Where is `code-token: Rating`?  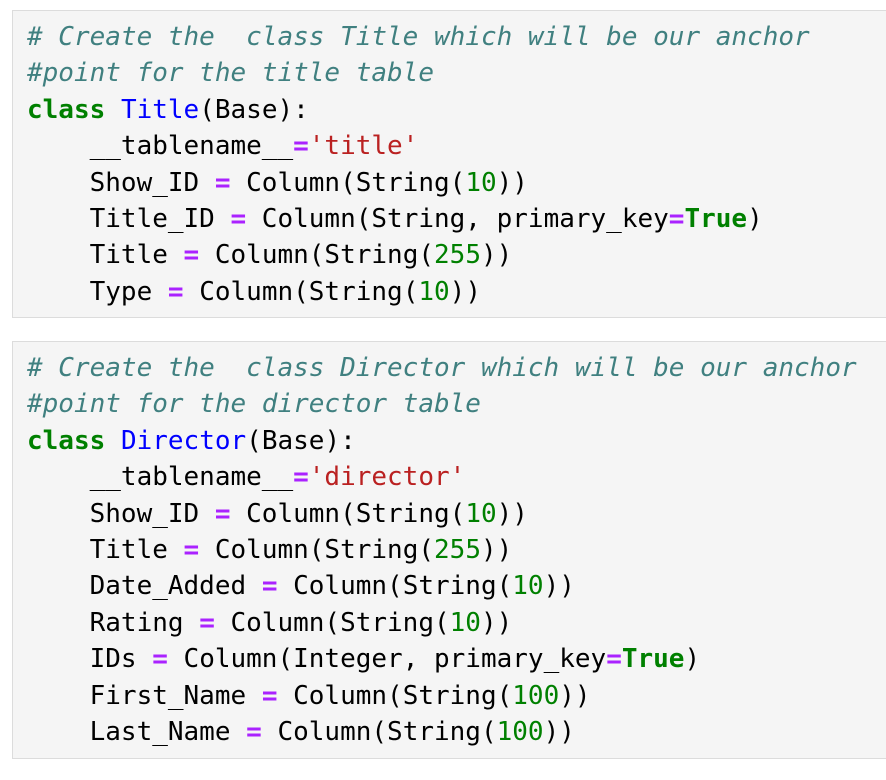
code-token: Rating is located at coordinates (113, 622).